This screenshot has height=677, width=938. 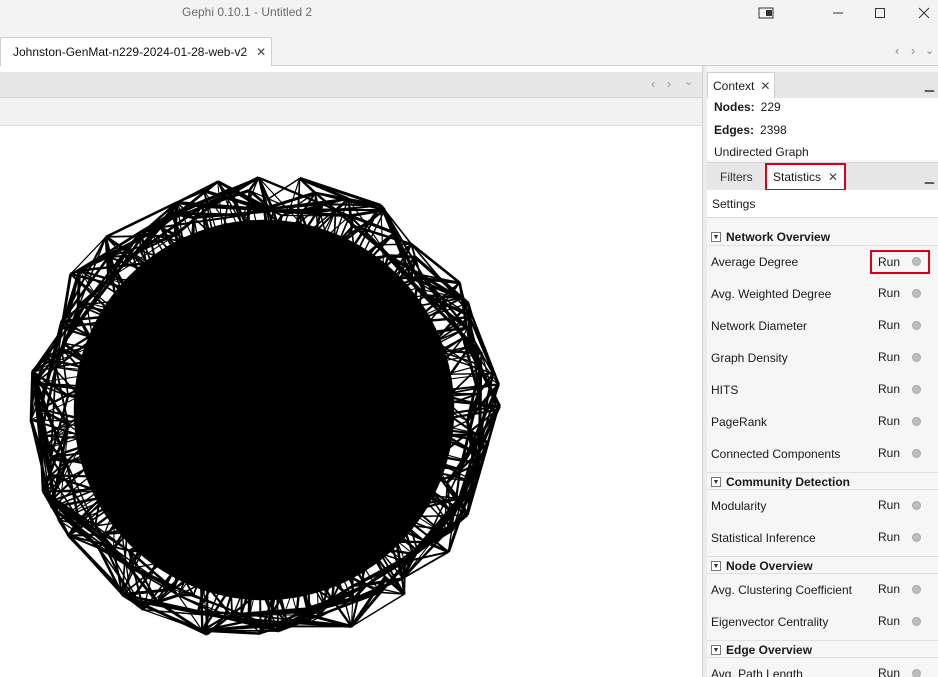 I want to click on stat-row-avg-clustering-coefficient: Avg. Clustering Coefficient Run, so click(x=822, y=590).